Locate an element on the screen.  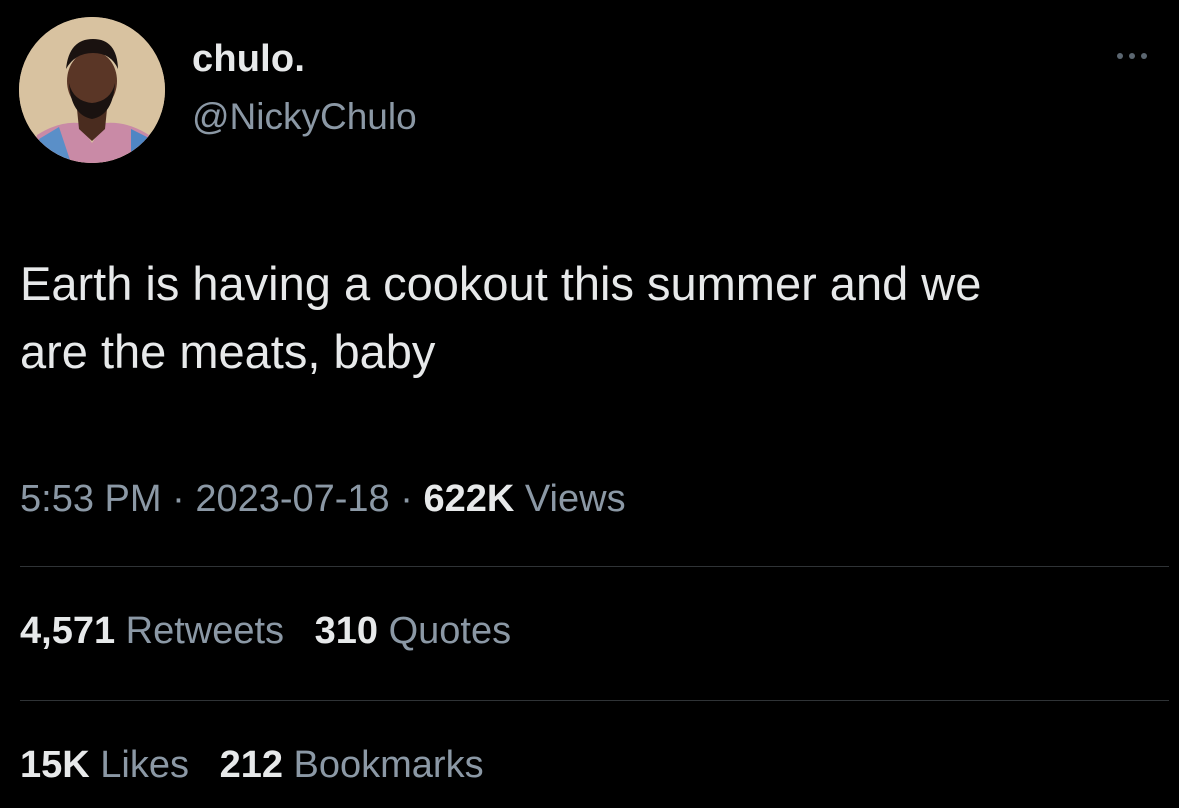
quotes-count: 310 is located at coordinates (346, 631).